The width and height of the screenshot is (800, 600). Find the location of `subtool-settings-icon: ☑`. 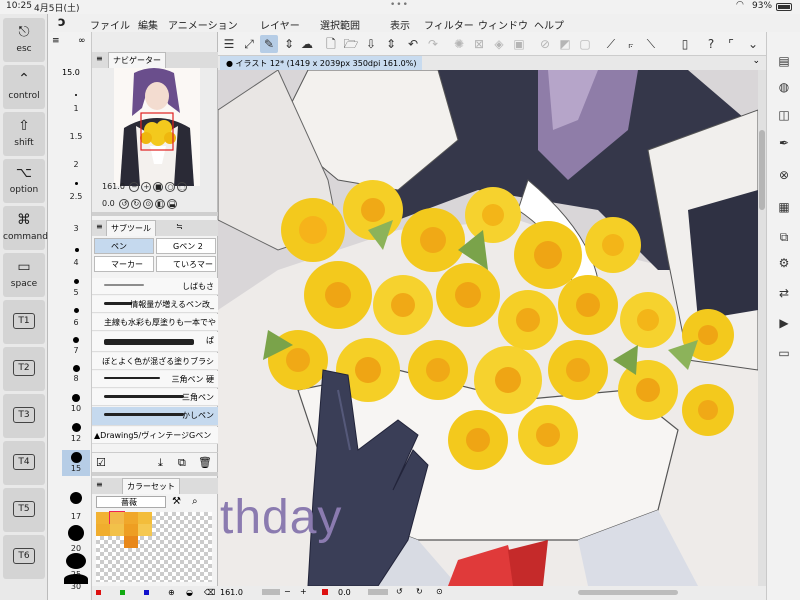

subtool-settings-icon: ☑ is located at coordinates (101, 462).